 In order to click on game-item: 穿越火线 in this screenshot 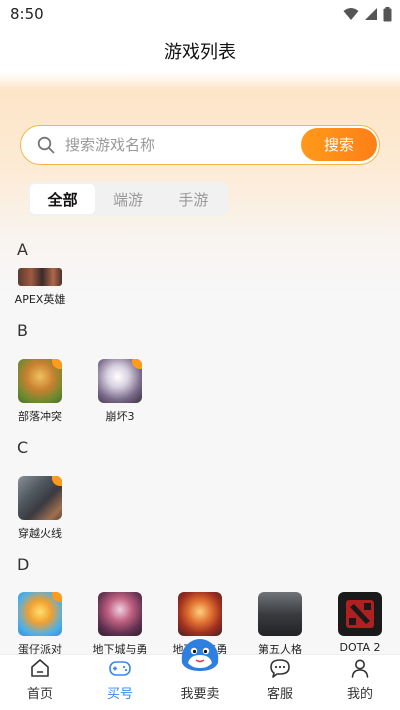, I will do `click(40, 508)`.